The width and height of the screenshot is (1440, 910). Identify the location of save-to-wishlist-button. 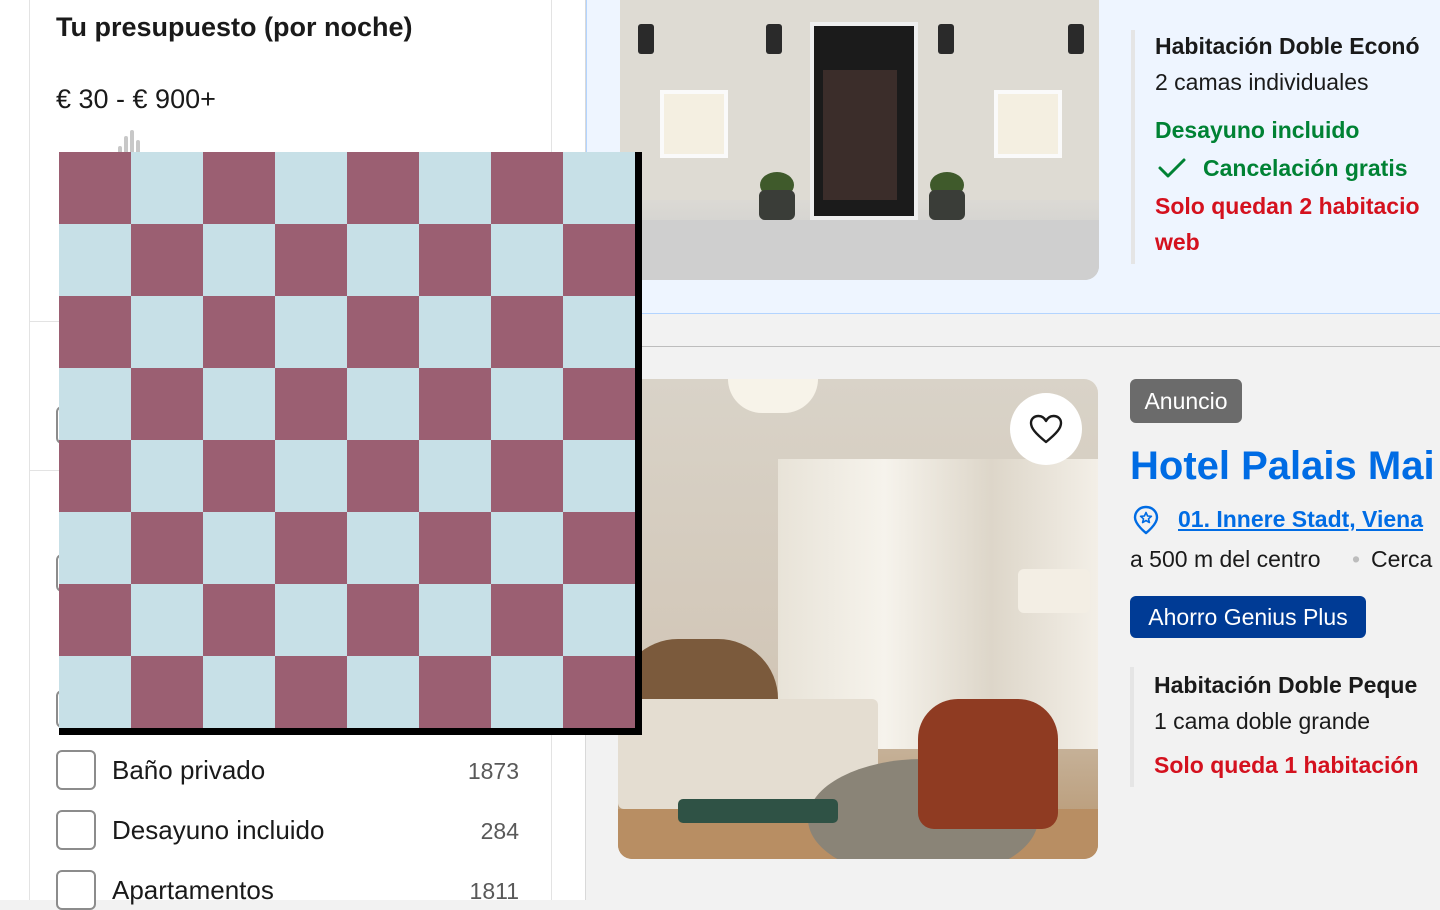
(1046, 429).